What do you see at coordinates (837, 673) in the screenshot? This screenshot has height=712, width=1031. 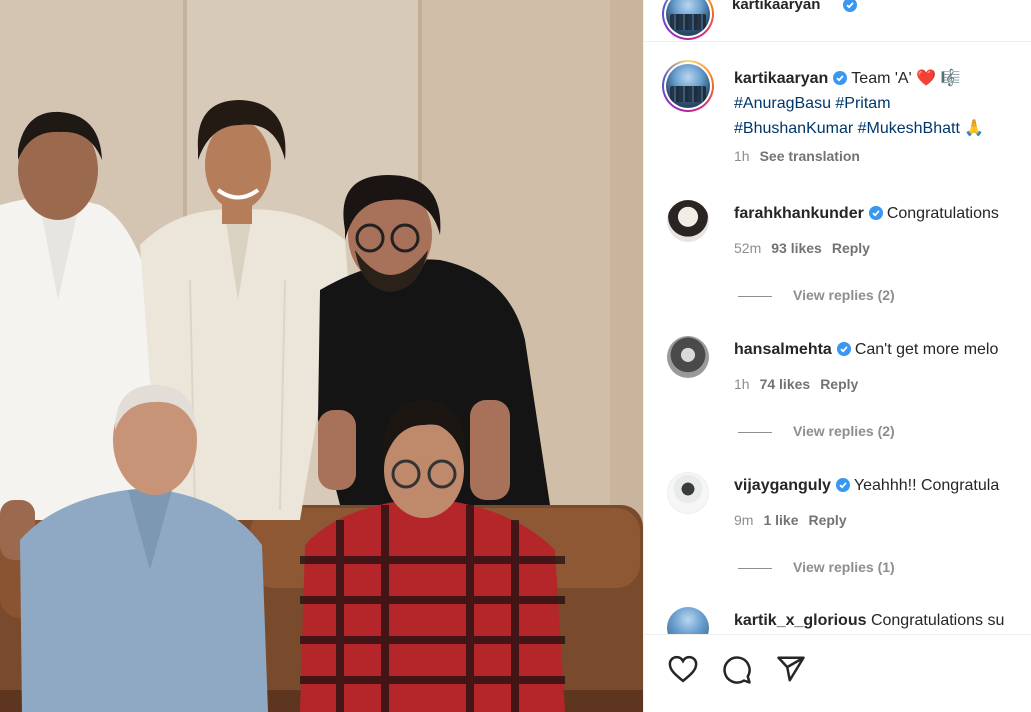 I see `post-actions-bar` at bounding box center [837, 673].